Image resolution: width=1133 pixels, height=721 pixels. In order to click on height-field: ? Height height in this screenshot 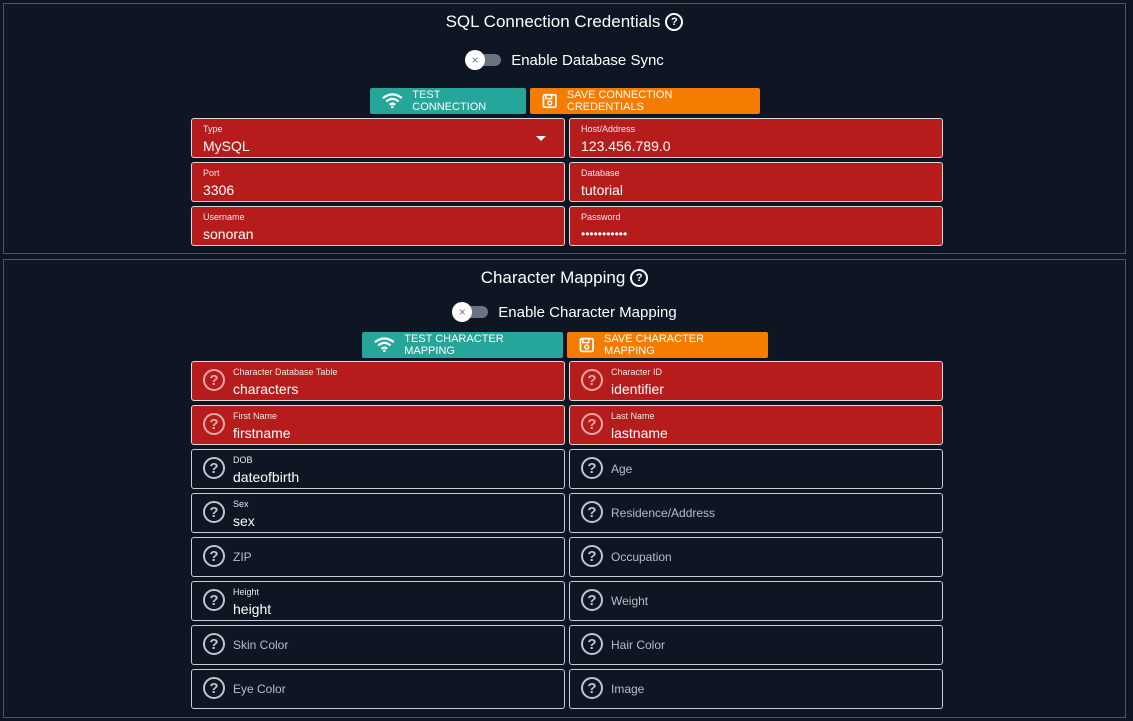, I will do `click(378, 601)`.